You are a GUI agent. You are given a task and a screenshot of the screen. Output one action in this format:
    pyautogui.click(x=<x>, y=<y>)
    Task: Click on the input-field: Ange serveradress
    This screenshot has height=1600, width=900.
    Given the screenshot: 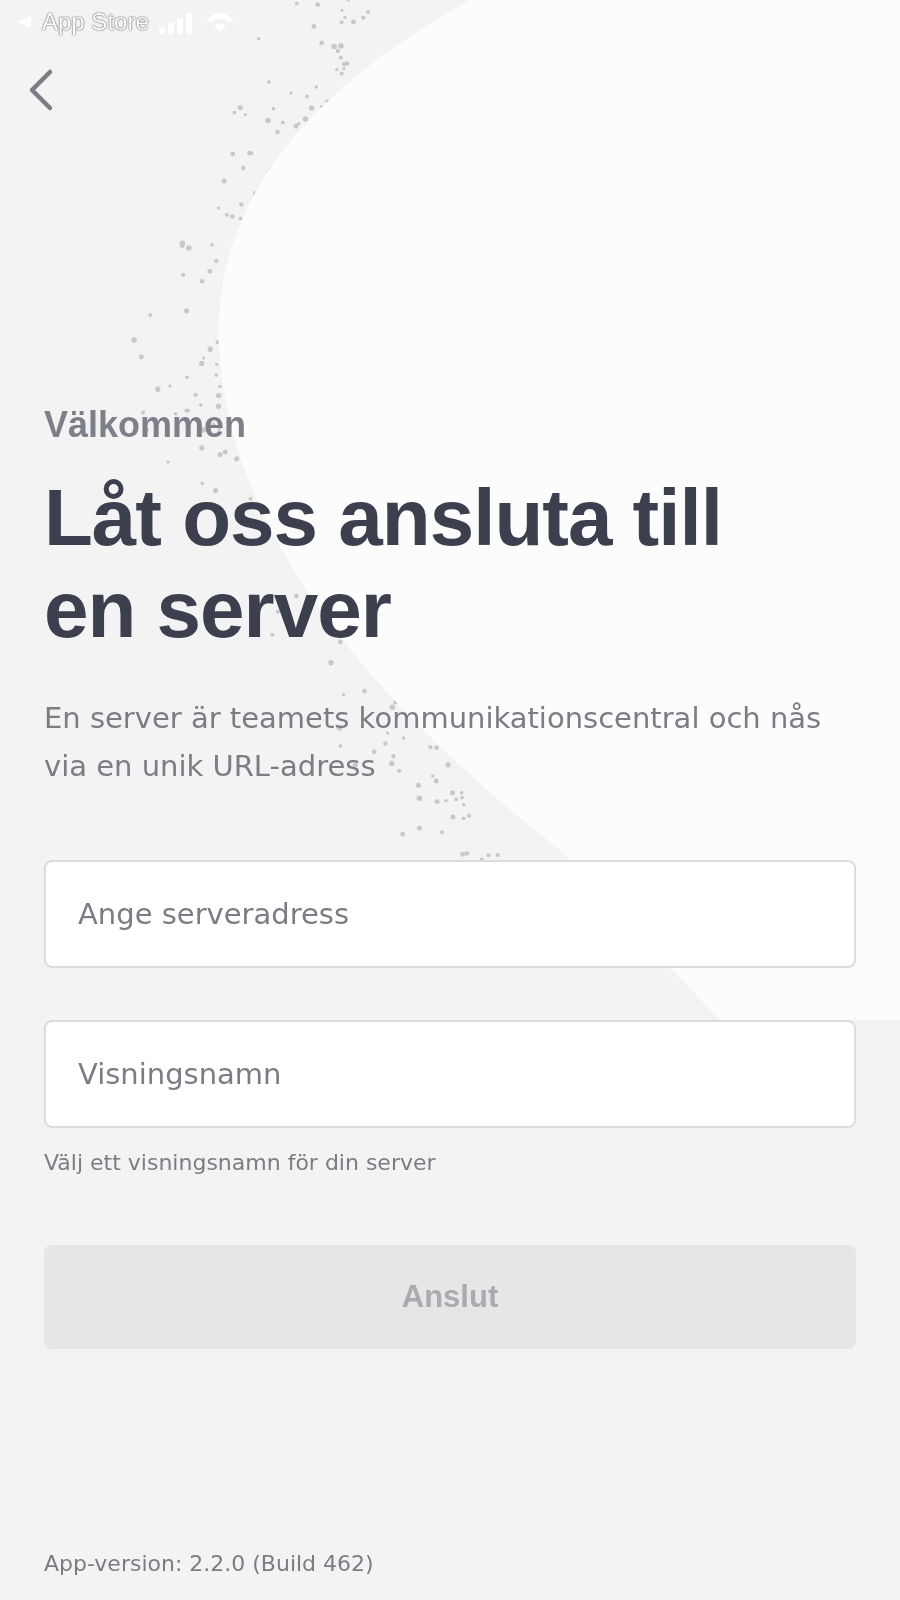 What is the action you would take?
    pyautogui.click(x=450, y=914)
    